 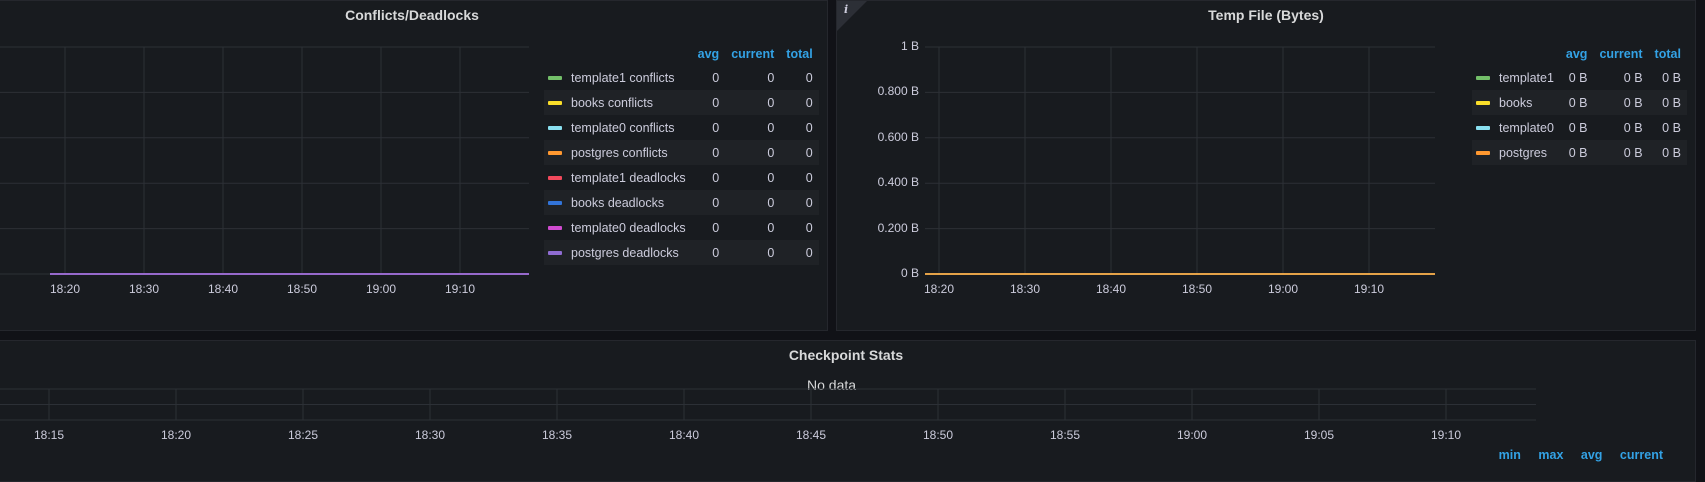 What do you see at coordinates (847, 355) in the screenshot?
I see `panel-title: Checkpoint Stats` at bounding box center [847, 355].